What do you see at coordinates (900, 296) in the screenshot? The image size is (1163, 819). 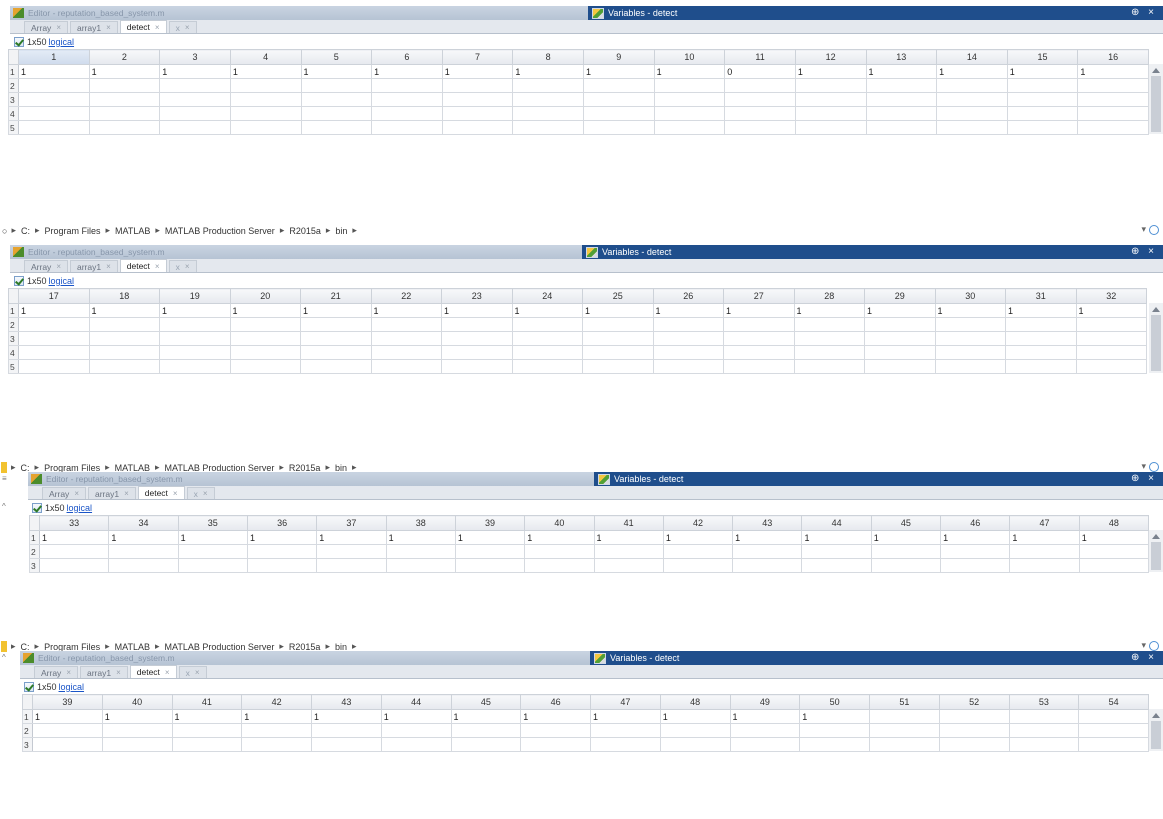 I see `column-header: 29` at bounding box center [900, 296].